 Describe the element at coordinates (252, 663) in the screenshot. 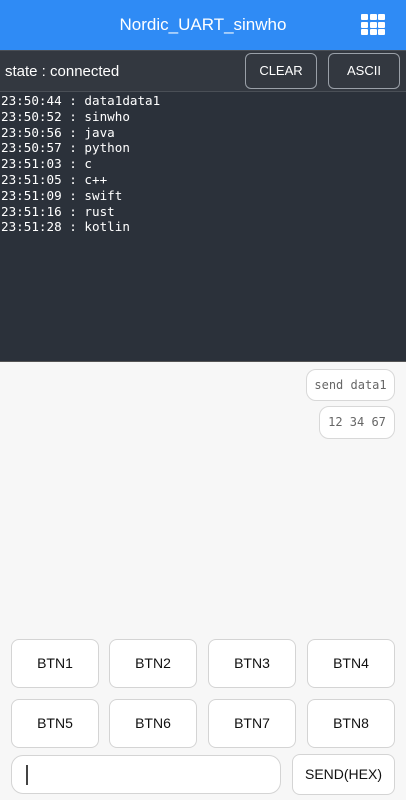

I see `btn3-button: BTN3` at that location.